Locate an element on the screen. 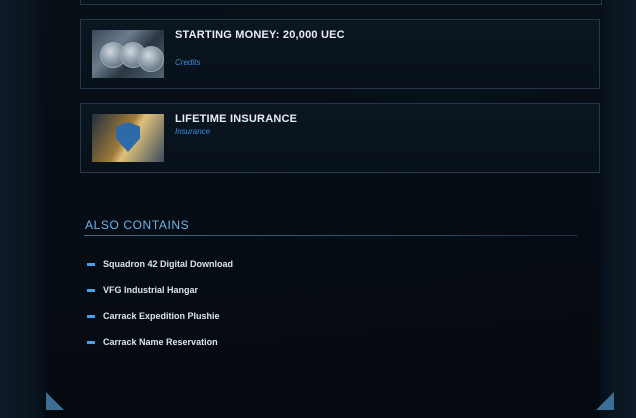  list-item: Carrack Expedition Plushie is located at coordinates (153, 316).